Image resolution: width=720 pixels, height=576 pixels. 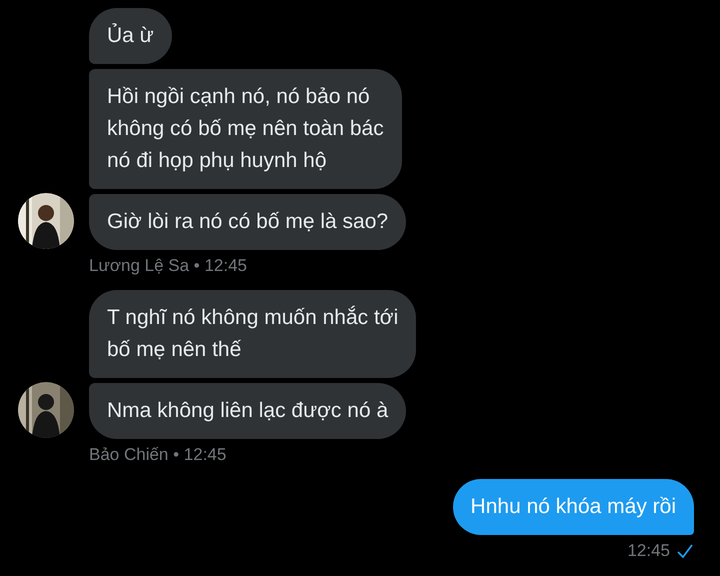 What do you see at coordinates (252, 334) in the screenshot?
I see `message-bubble: T nghĩ nó không muốn nhắc tới bố mẹ nên thế` at bounding box center [252, 334].